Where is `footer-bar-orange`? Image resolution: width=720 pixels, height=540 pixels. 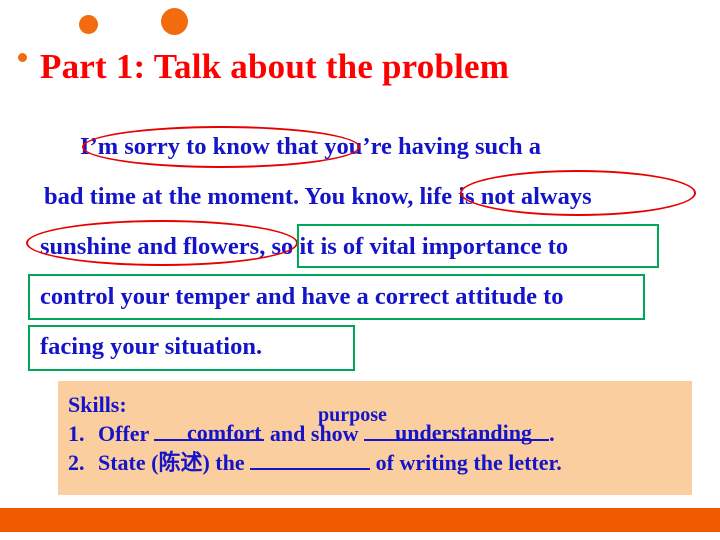
footer-bar-orange is located at coordinates (360, 520).